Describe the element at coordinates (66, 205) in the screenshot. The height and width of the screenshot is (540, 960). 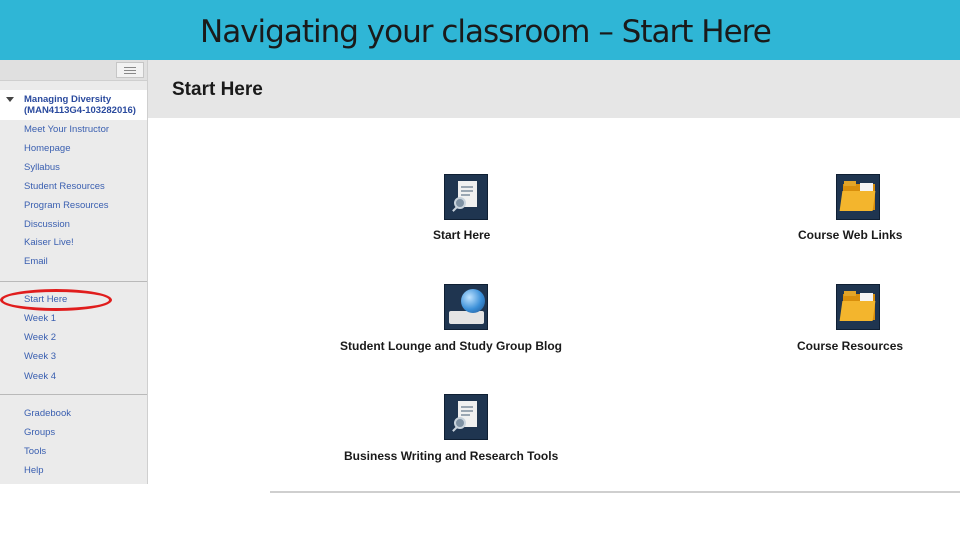
I see `menu-item-program-resources: Program Resources` at that location.